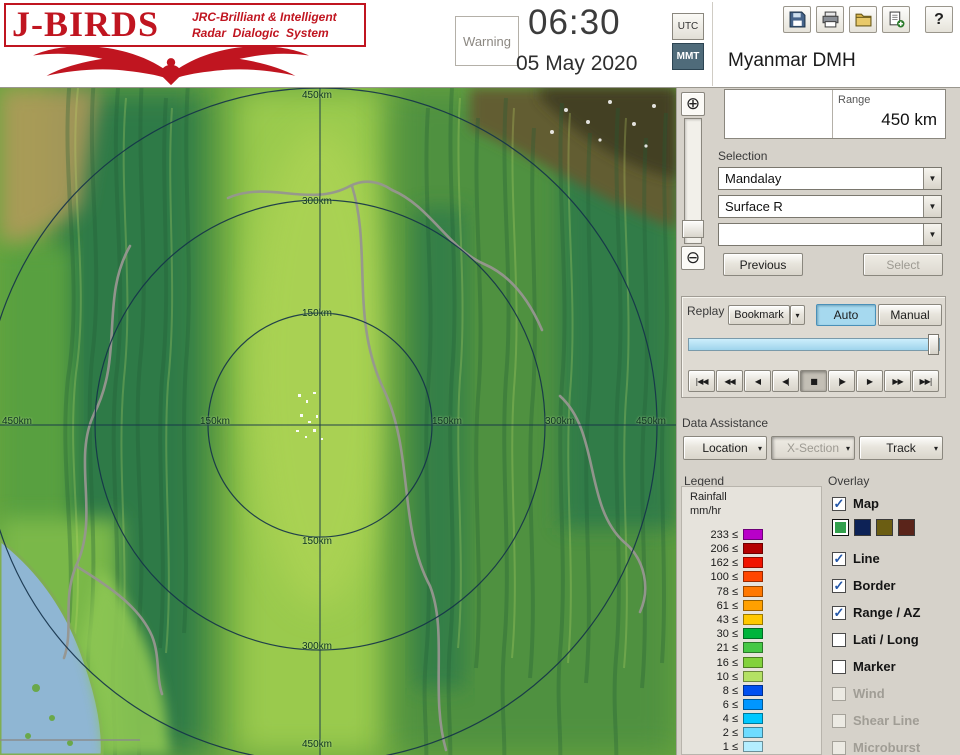 The image size is (960, 755). What do you see at coordinates (763, 264) in the screenshot?
I see `previous-button: Previous` at bounding box center [763, 264].